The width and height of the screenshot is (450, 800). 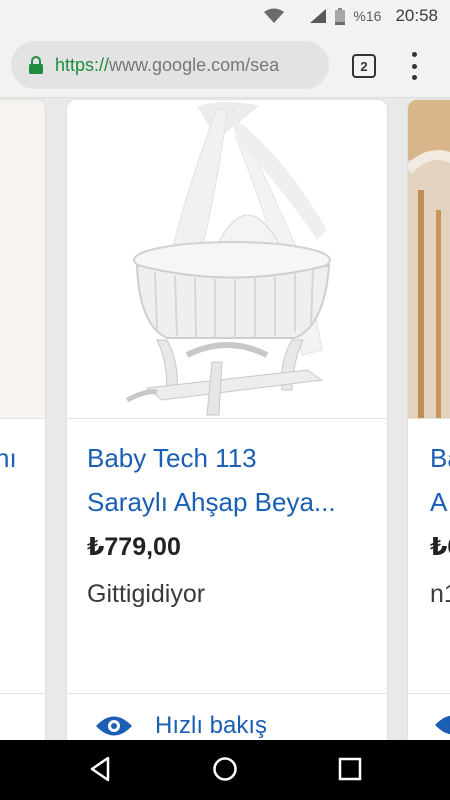 I want to click on lock-icon, so click(x=36, y=65).